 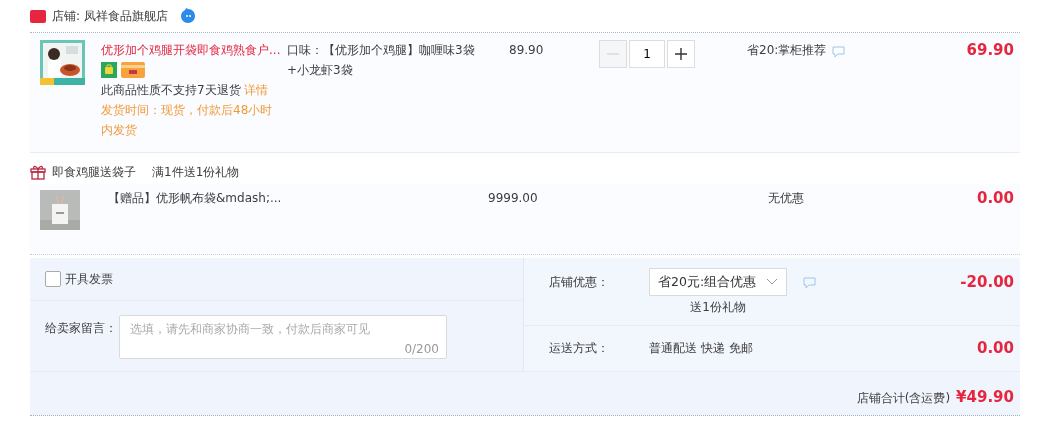 What do you see at coordinates (196, 172) in the screenshot?
I see `gift-rule: 满1件送1份礼物` at bounding box center [196, 172].